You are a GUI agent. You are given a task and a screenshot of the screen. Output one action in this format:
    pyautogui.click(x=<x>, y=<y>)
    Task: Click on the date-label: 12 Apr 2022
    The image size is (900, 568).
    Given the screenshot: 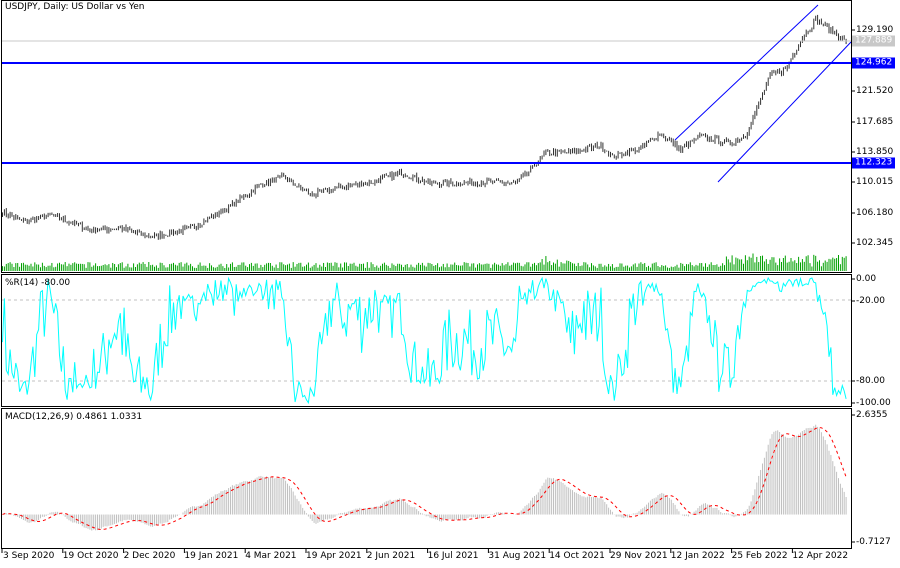 What is the action you would take?
    pyautogui.click(x=820, y=556)
    